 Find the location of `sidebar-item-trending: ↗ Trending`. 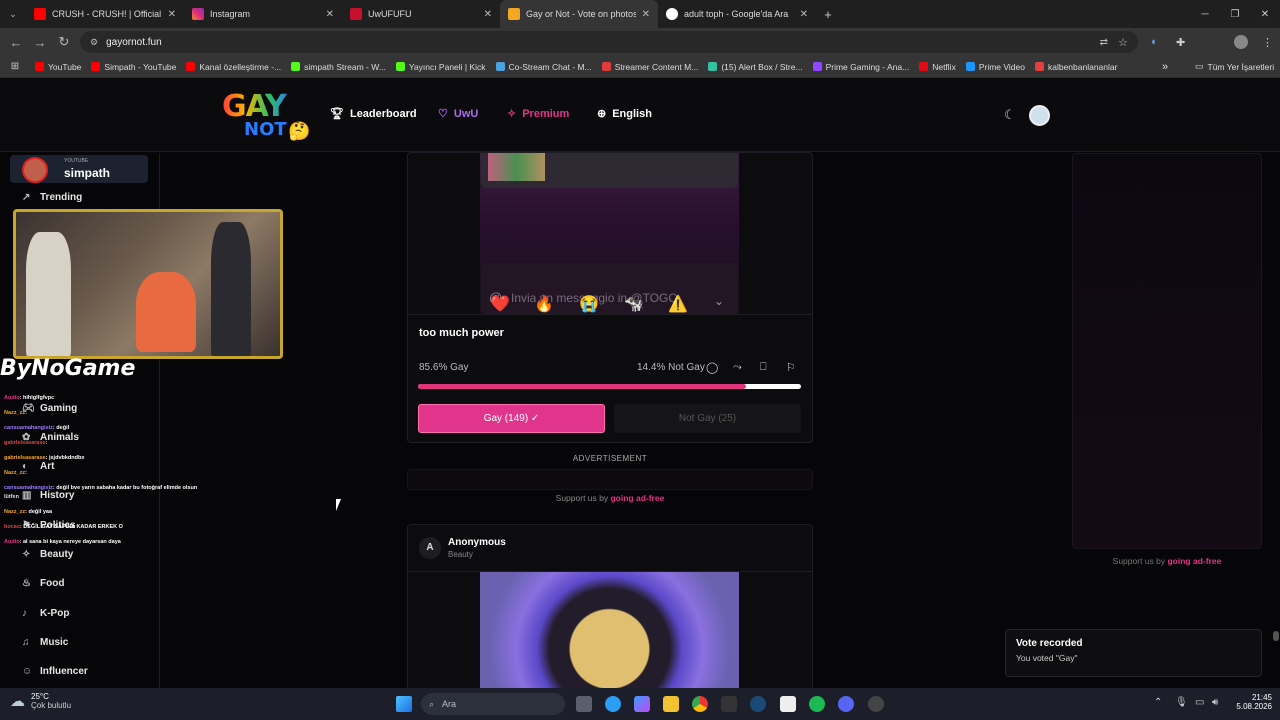

sidebar-item-trending: ↗ Trending is located at coordinates (52, 197).